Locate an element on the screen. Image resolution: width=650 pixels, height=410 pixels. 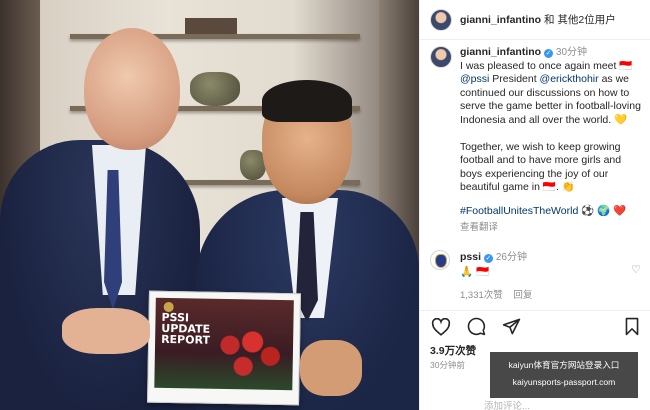
bookmark-icon is located at coordinates (632, 327).